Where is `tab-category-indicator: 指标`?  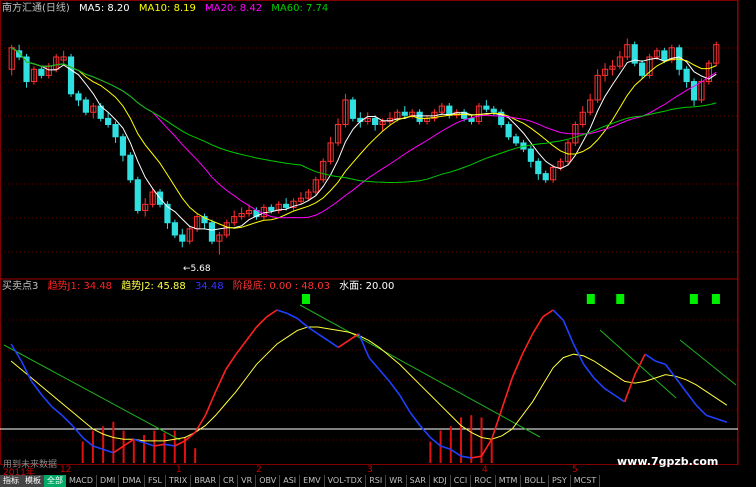 tab-category-indicator: 指标 is located at coordinates (11, 481).